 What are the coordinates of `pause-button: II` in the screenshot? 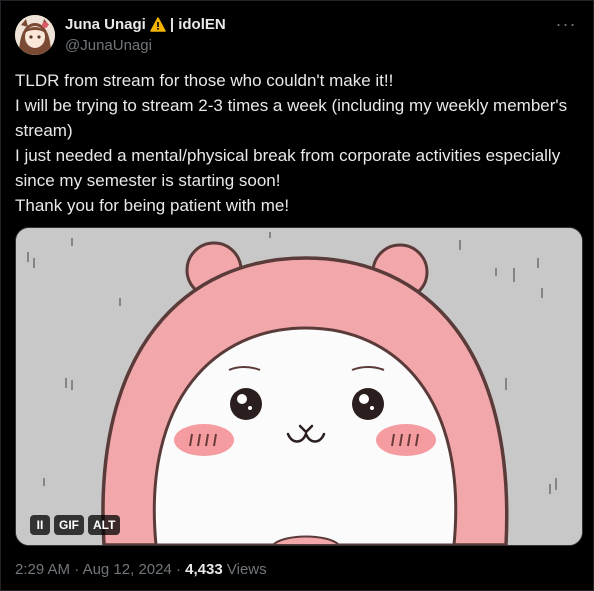 It's located at (40, 525).